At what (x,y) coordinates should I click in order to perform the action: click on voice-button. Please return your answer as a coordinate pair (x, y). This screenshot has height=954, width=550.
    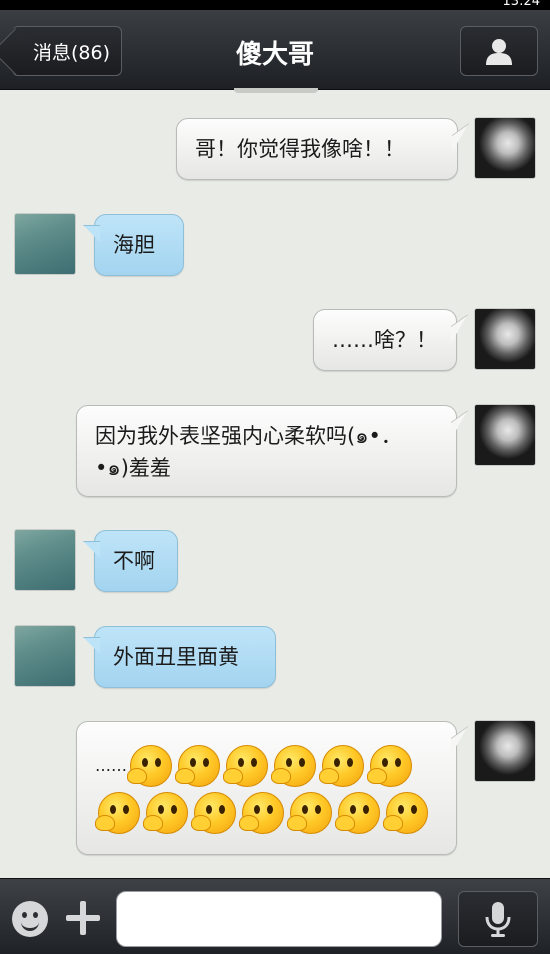
    Looking at the image, I should click on (498, 919).